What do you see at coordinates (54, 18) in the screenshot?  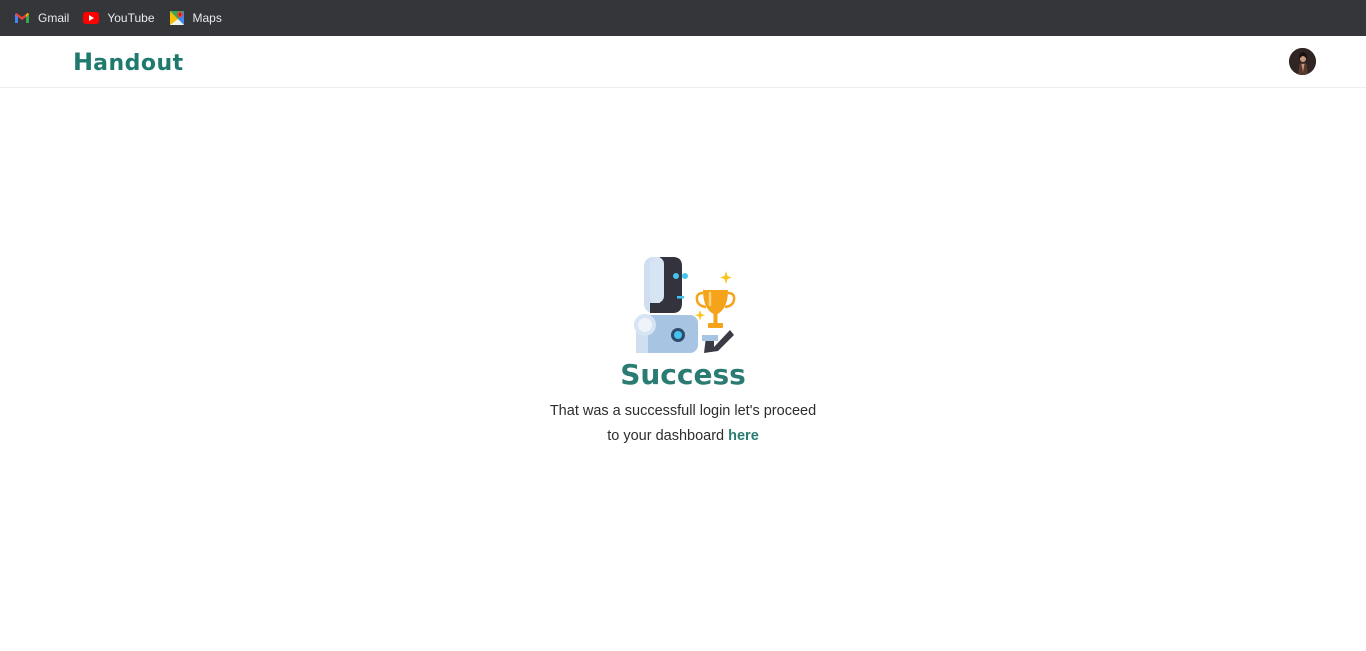 I see `bookmark-label: Gmail` at bounding box center [54, 18].